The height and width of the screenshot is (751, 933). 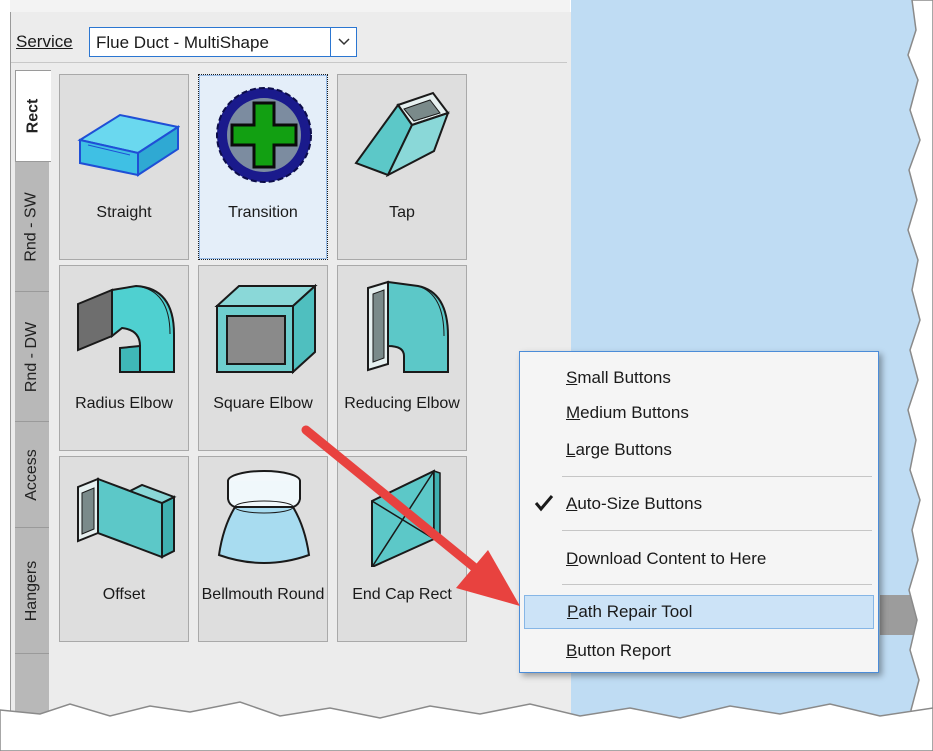 What do you see at coordinates (544, 505) in the screenshot?
I see `checkmark-icon` at bounding box center [544, 505].